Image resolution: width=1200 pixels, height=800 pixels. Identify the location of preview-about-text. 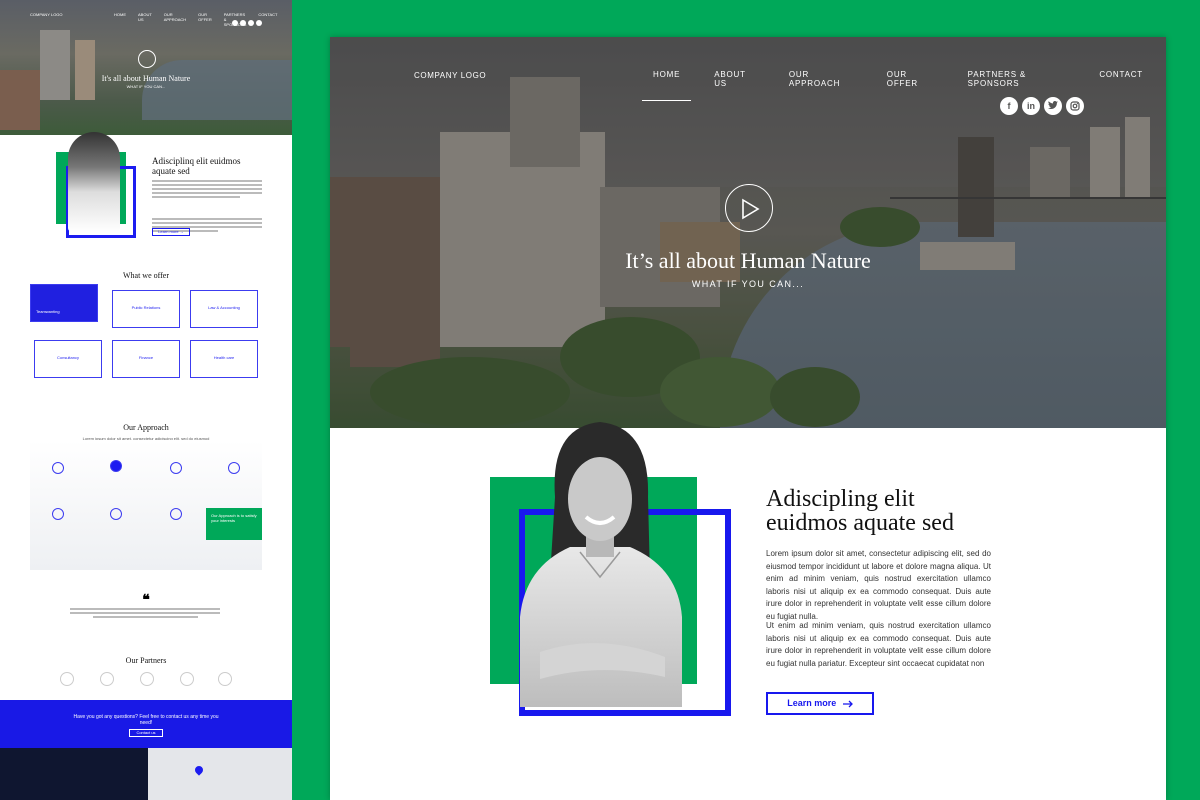
(207, 207).